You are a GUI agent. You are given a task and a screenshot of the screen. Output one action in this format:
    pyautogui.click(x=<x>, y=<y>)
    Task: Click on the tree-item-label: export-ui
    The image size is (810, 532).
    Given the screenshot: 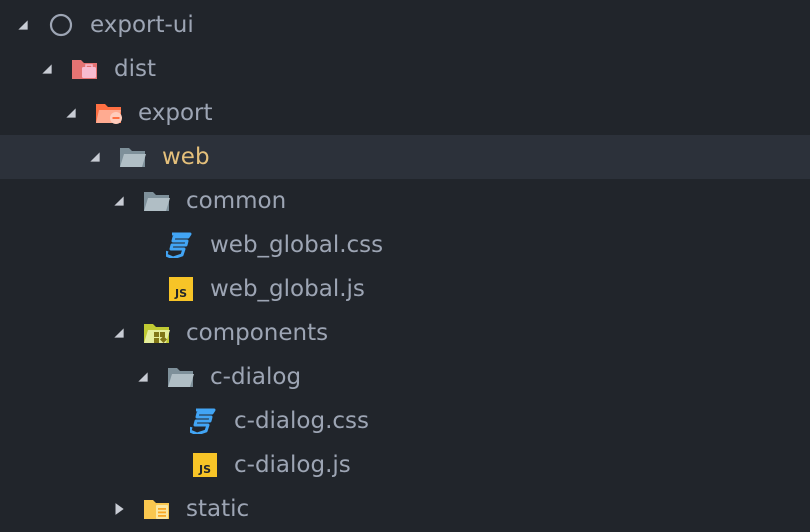 What is the action you would take?
    pyautogui.click(x=142, y=25)
    